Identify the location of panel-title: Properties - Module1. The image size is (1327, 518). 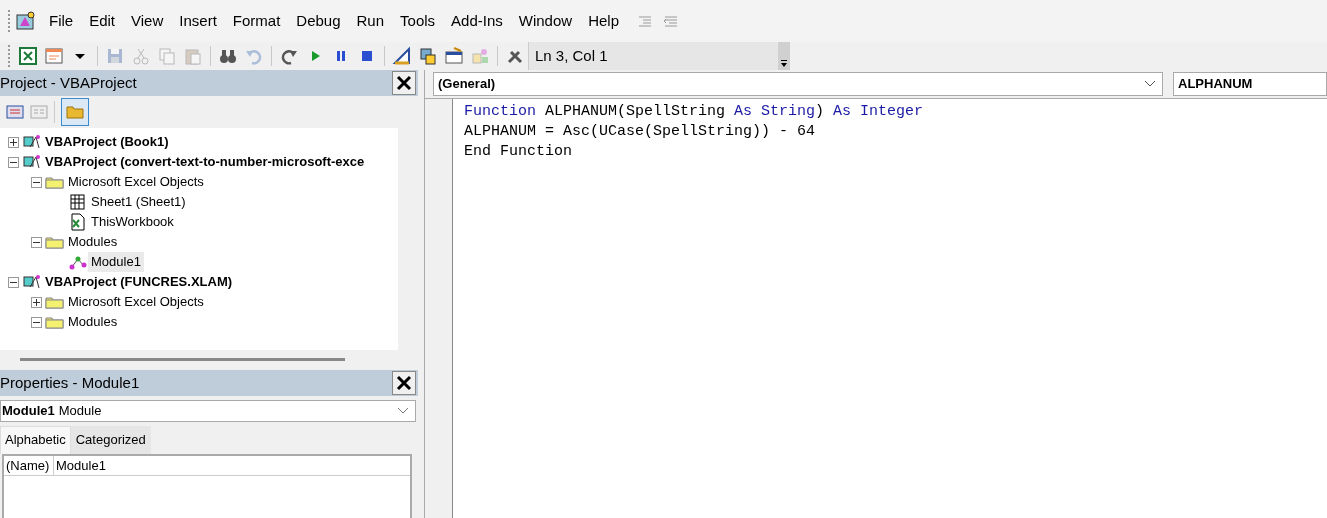
(70, 382).